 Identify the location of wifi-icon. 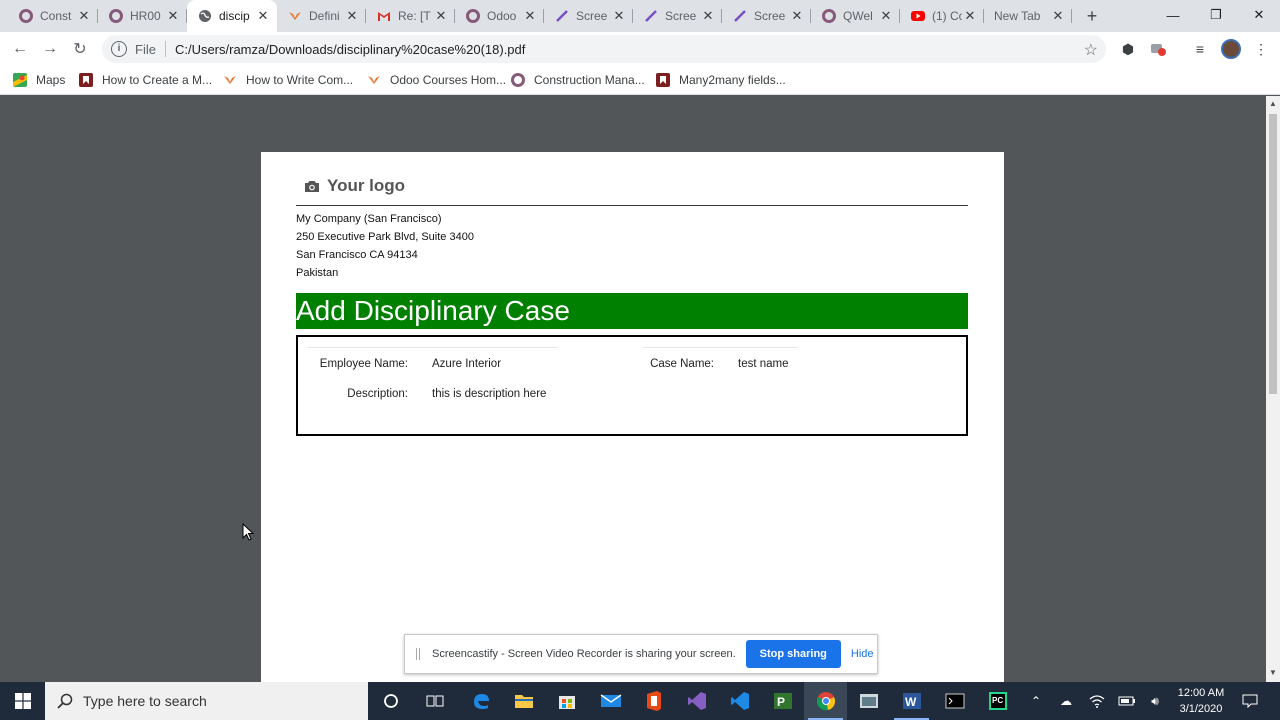
(1097, 701).